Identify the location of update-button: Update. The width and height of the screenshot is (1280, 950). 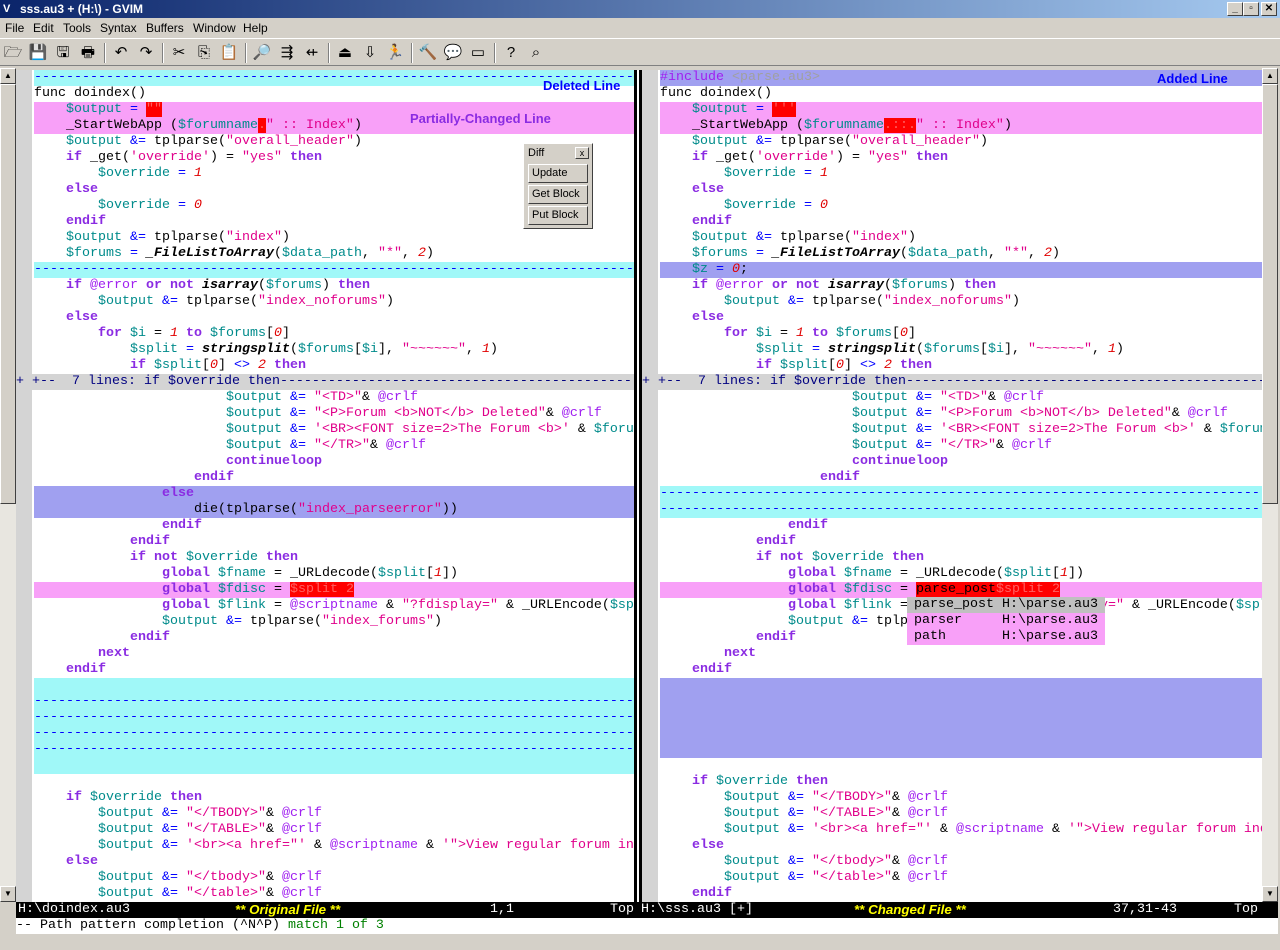
(558, 173).